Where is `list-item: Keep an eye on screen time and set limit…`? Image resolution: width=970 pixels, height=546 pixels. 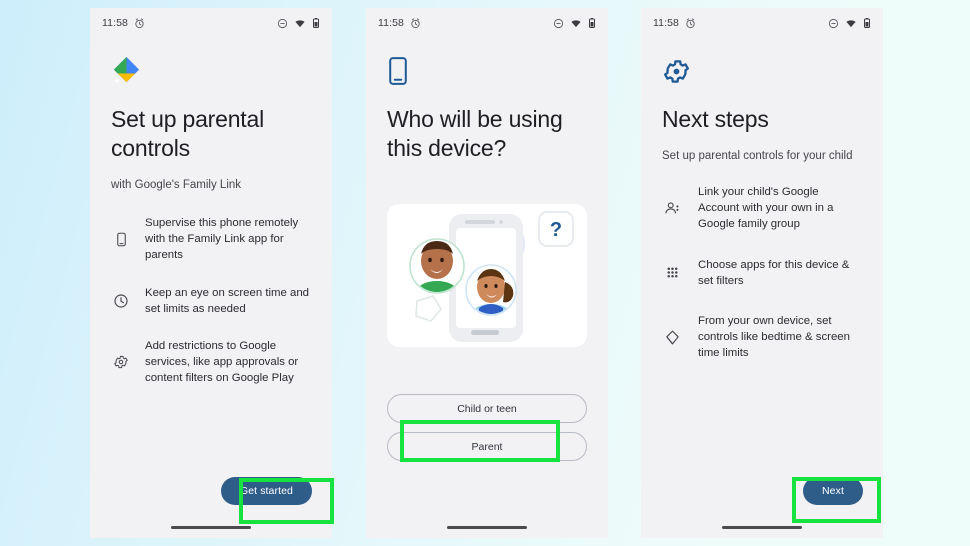
list-item: Keep an eye on screen time and set limit… is located at coordinates (211, 301).